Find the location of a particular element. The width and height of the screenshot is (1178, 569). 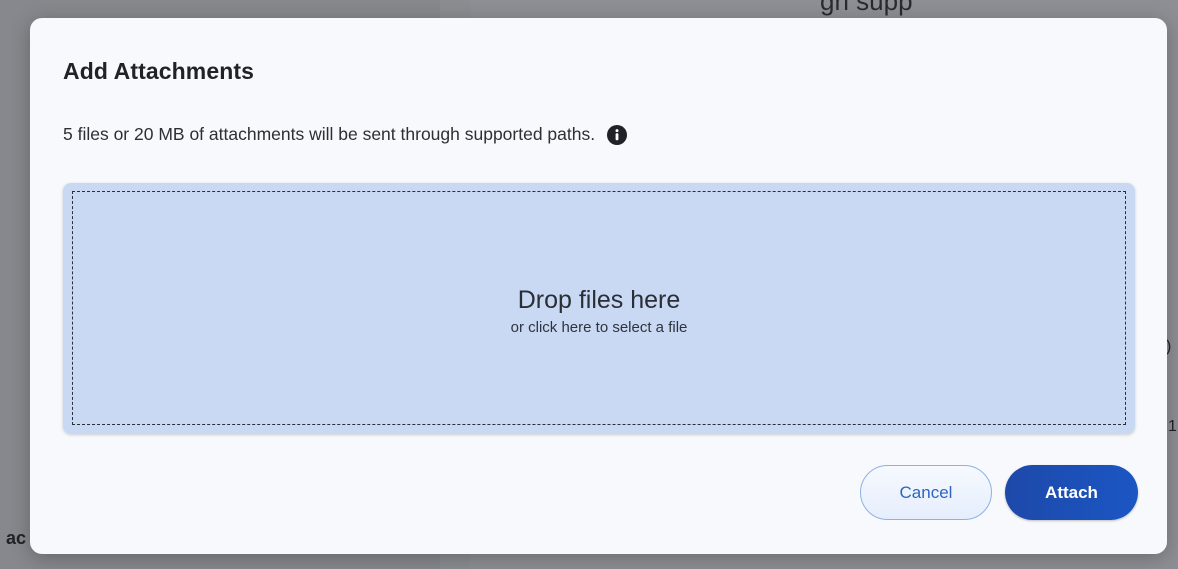

dropzone-title: Drop files here is located at coordinates (599, 300).